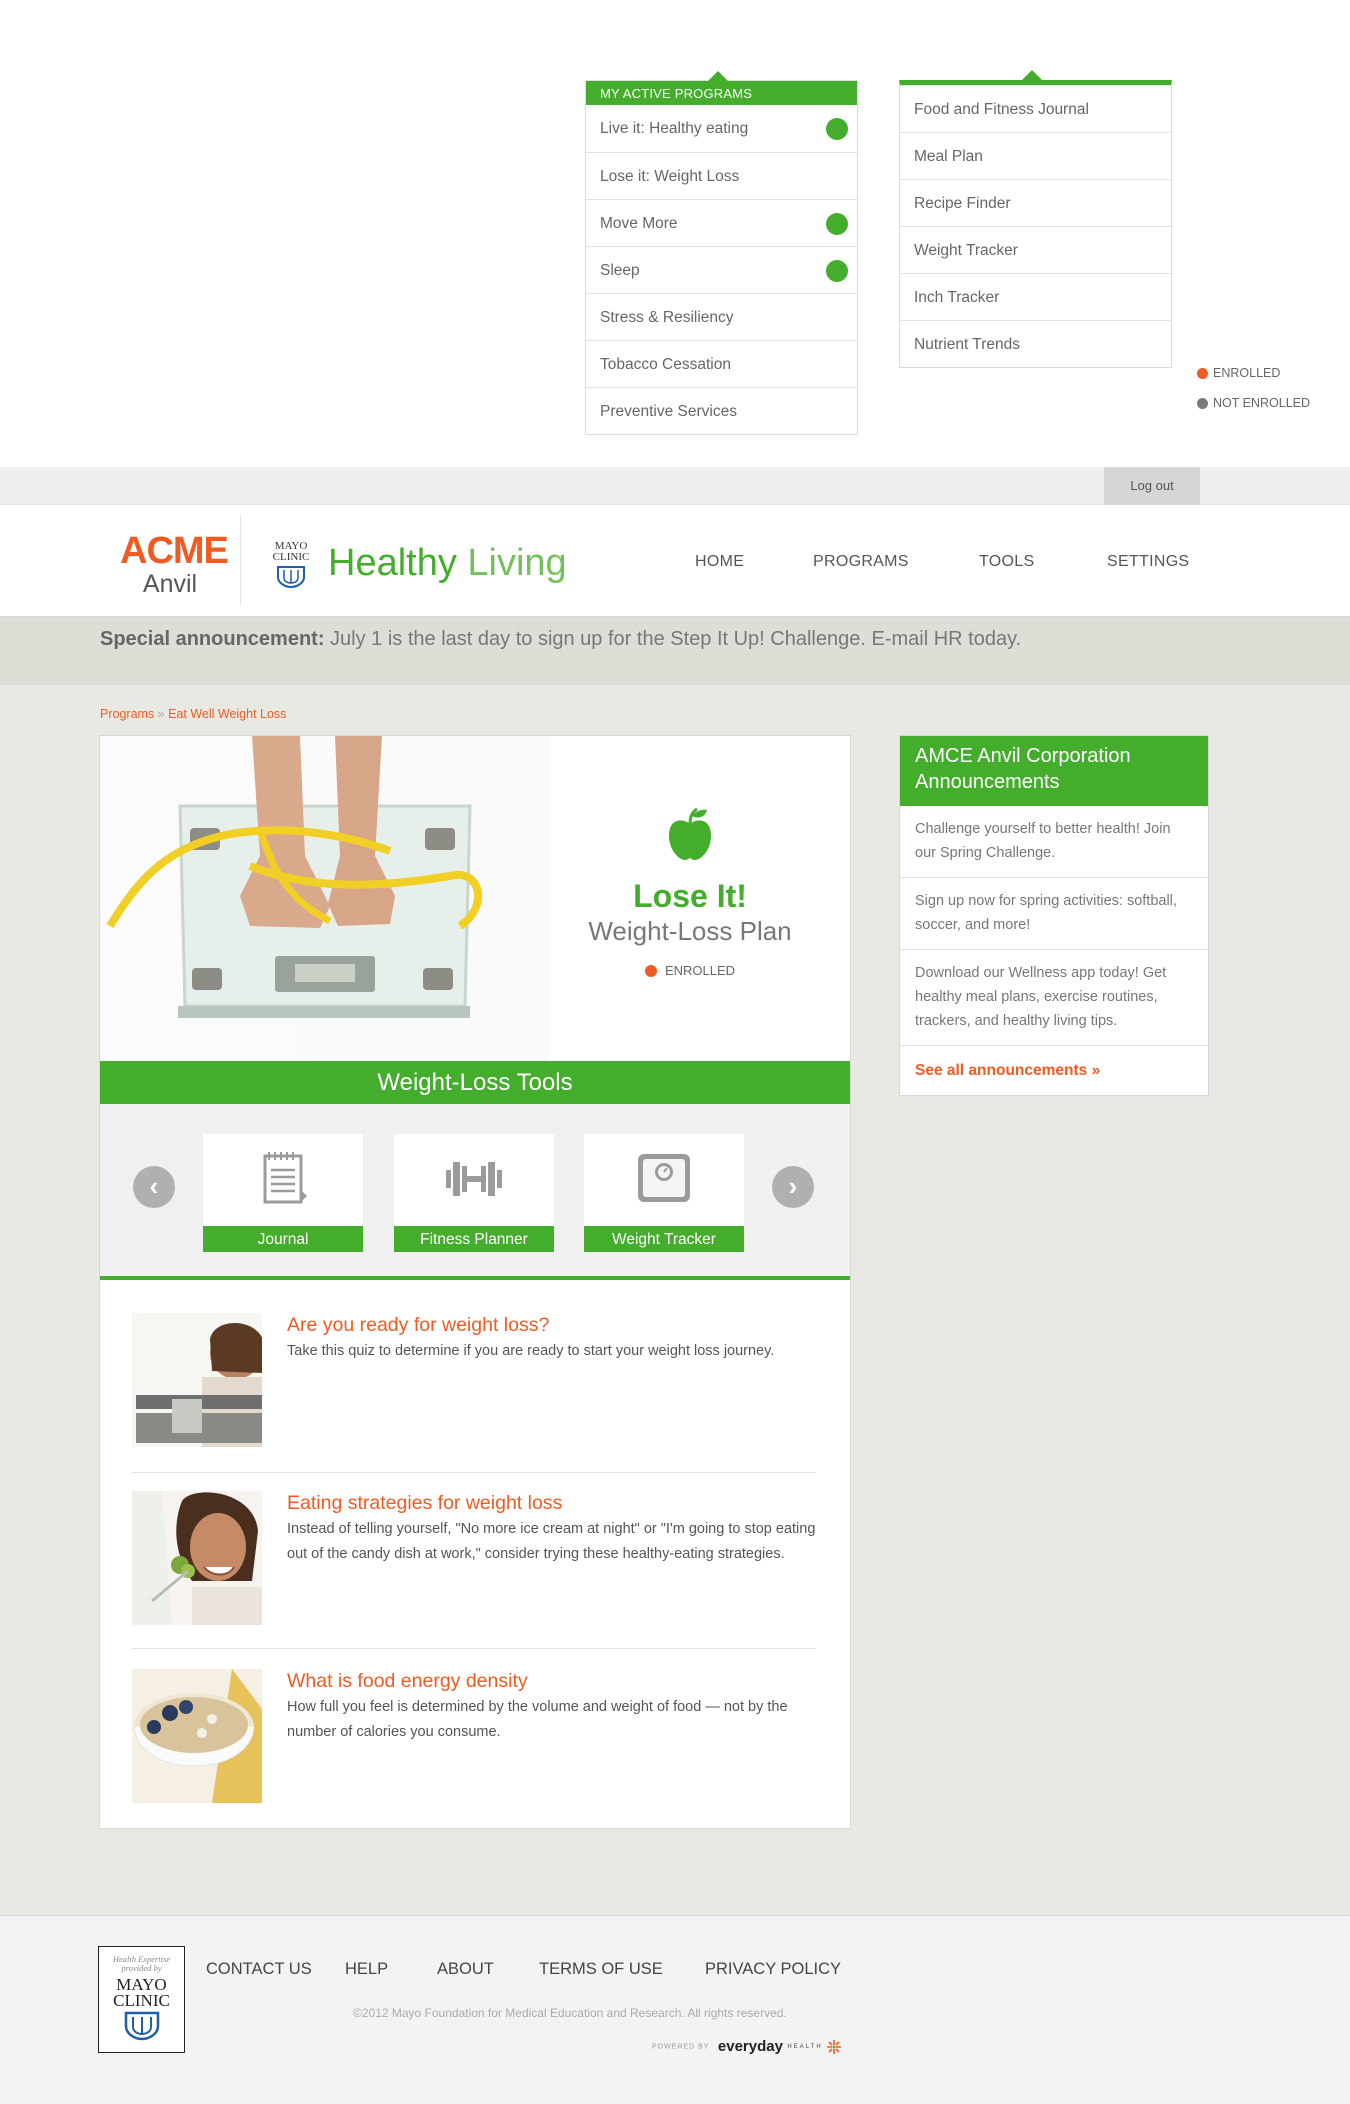 The height and width of the screenshot is (2104, 1350). Describe the element at coordinates (283, 1193) in the screenshot. I see `tool-tile-journal: Journal` at that location.